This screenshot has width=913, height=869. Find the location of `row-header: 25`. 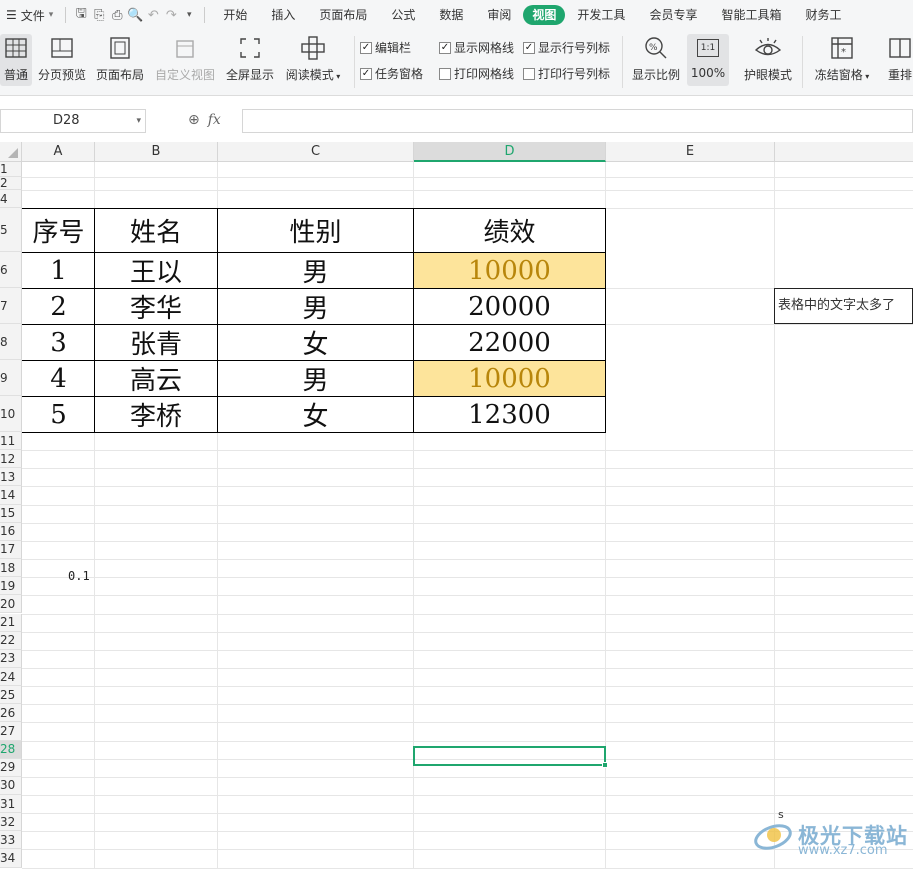

row-header: 25 is located at coordinates (11, 695).